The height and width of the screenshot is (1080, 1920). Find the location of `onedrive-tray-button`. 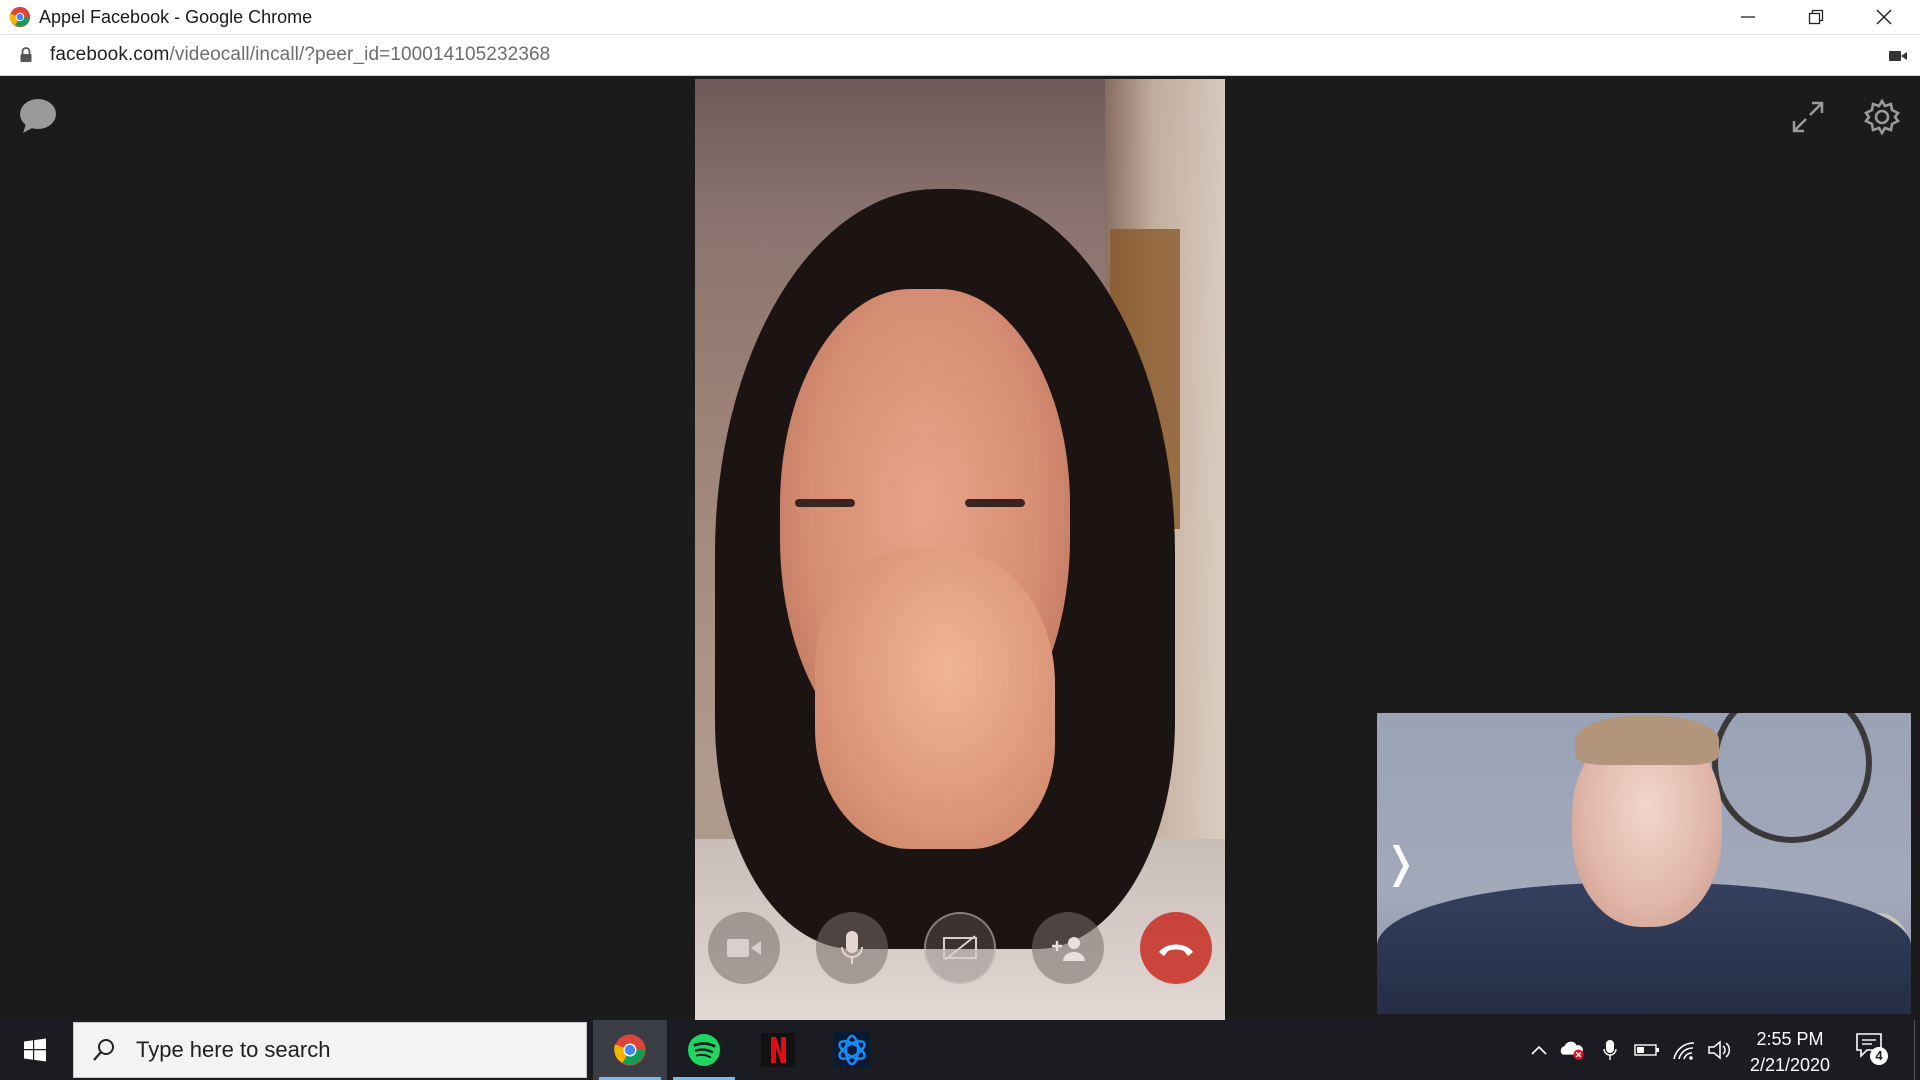

onedrive-tray-button is located at coordinates (1572, 1050).